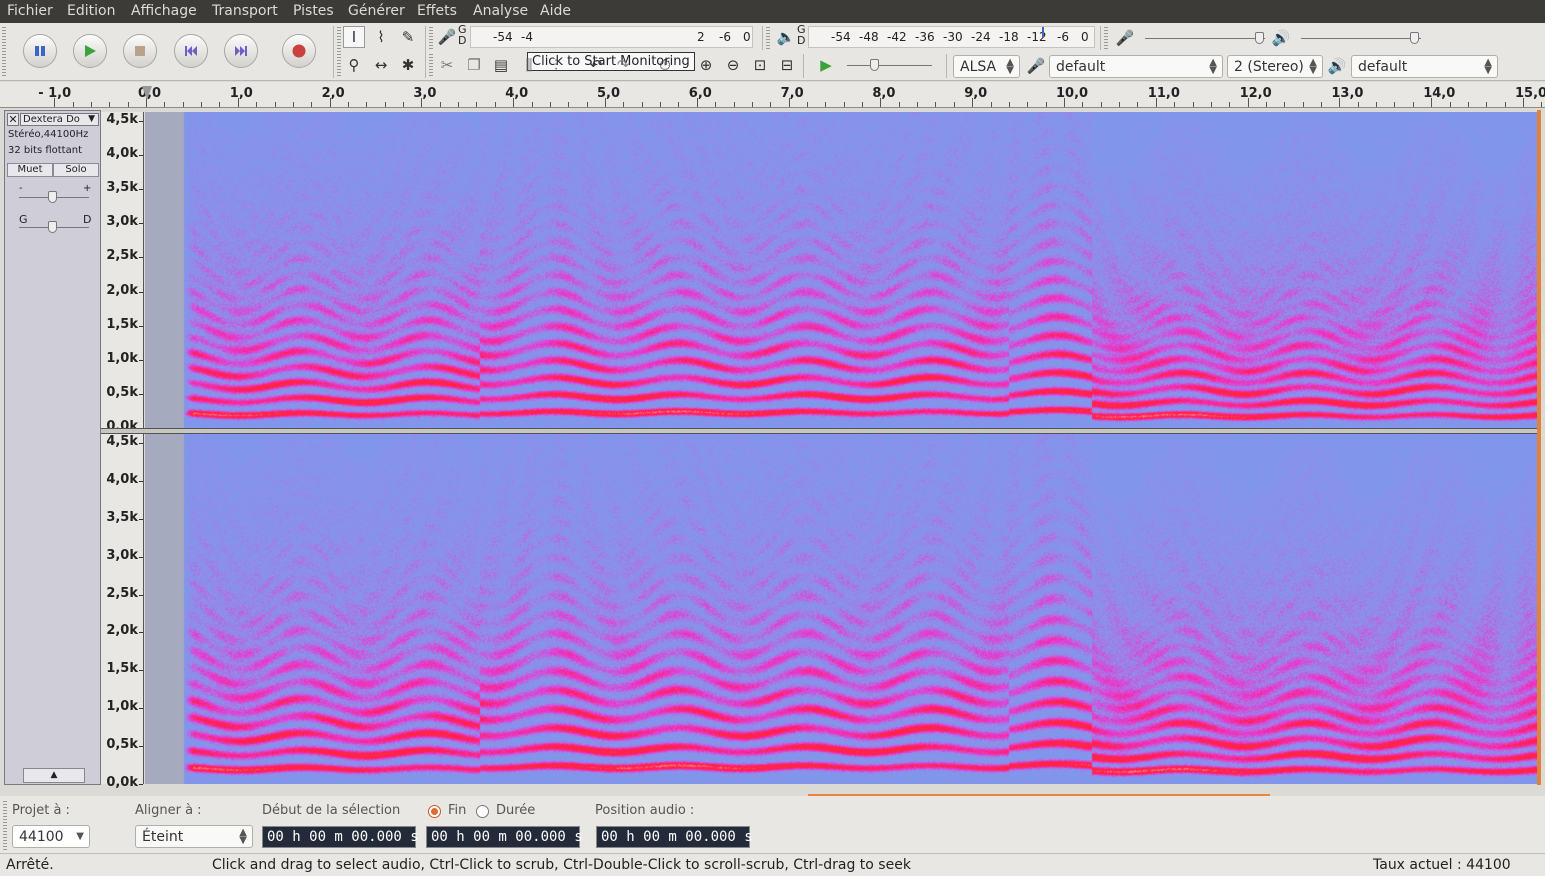 This screenshot has width=1545, height=876. Describe the element at coordinates (191, 51) in the screenshot. I see `skip-start-button` at that location.